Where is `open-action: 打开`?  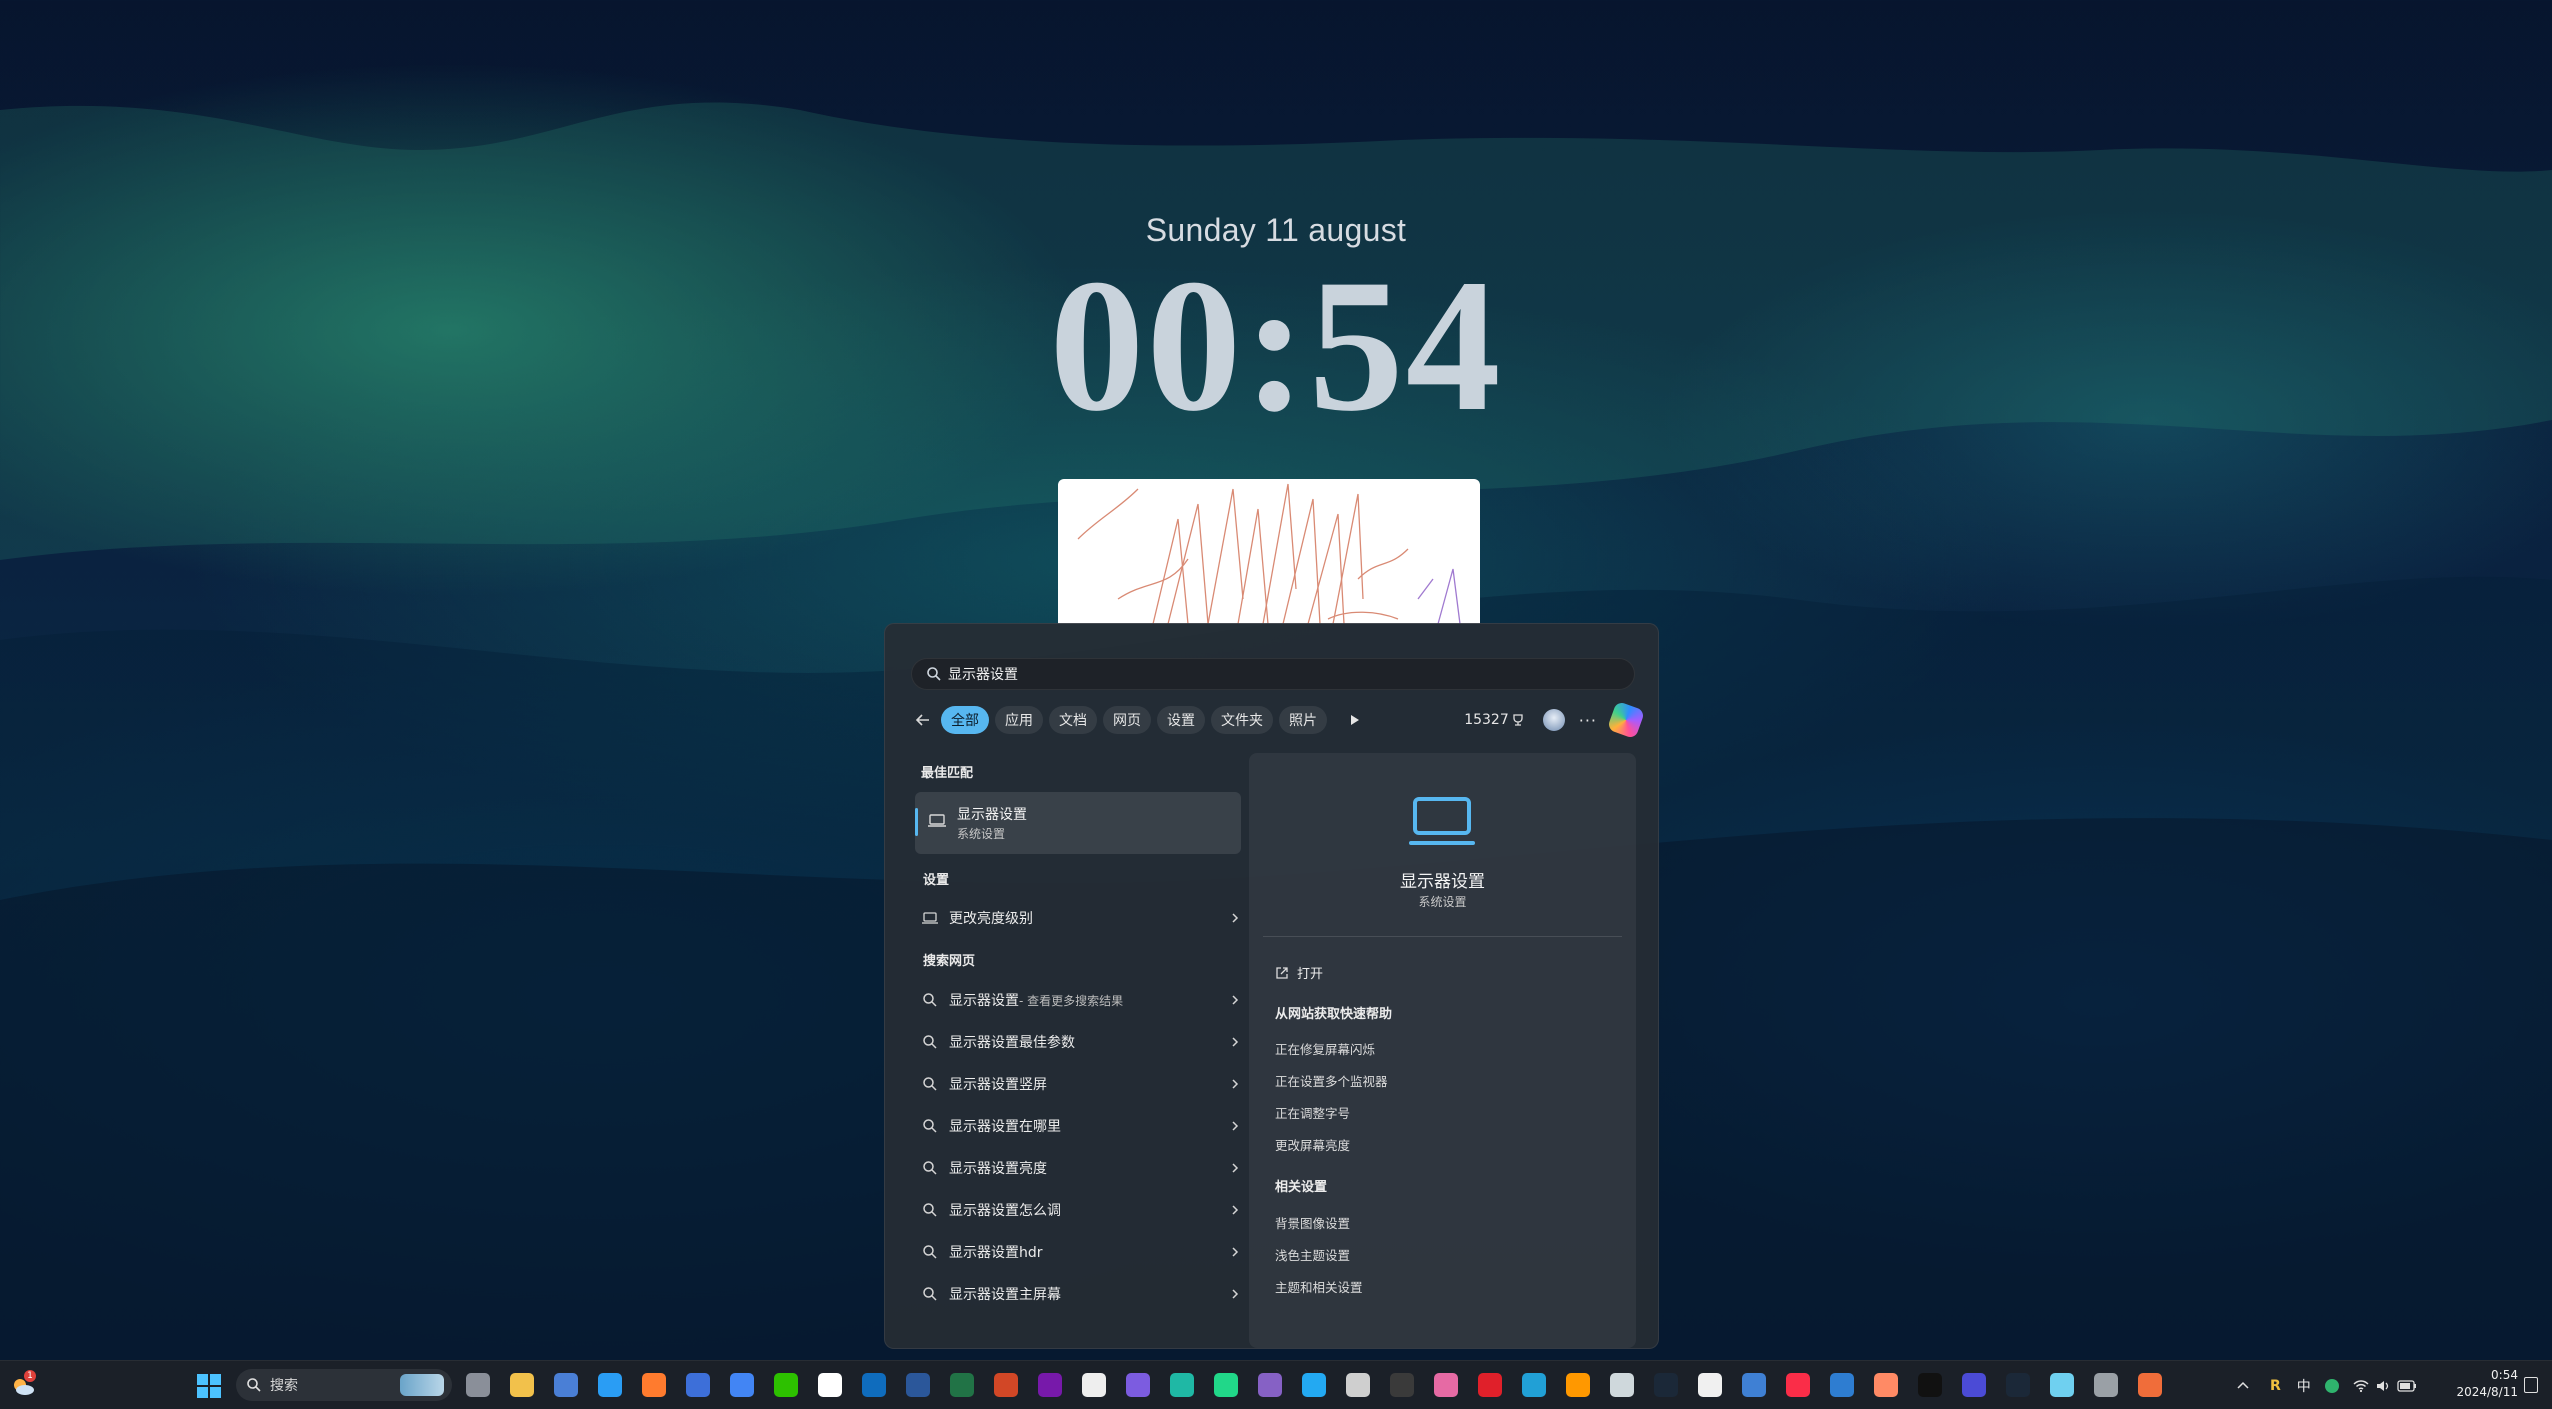
open-action: 打开 is located at coordinates (1299, 972).